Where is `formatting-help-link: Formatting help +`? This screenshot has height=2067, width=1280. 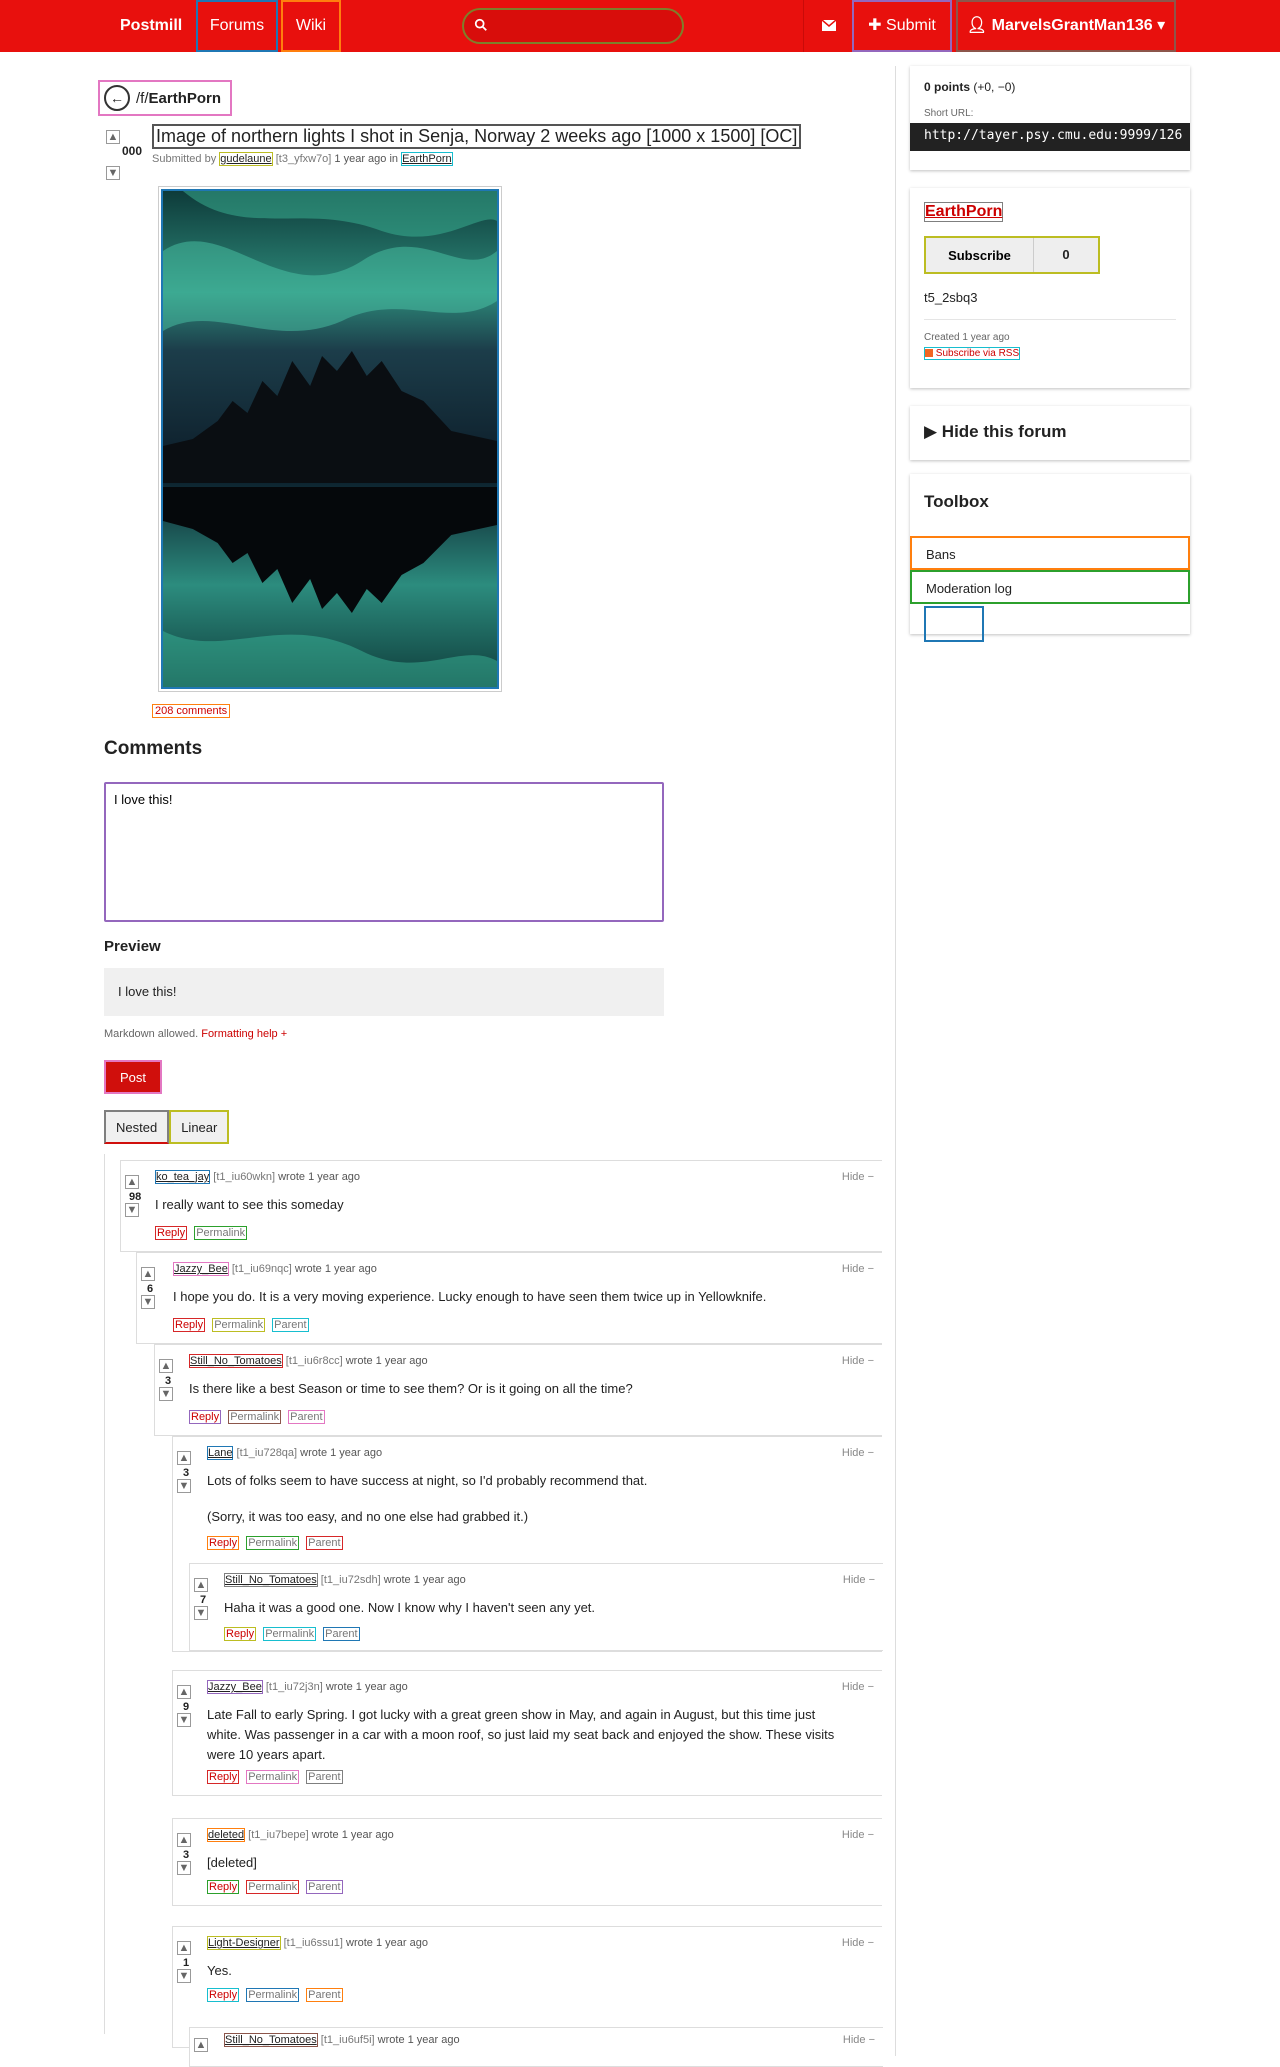
formatting-help-link: Formatting help + is located at coordinates (244, 1034).